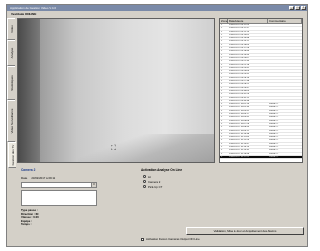 Image resolution: width=320 pixels, height=251 pixels. I want to click on cell-date: 23/02/2017 09:20:07, so click(239, 57).